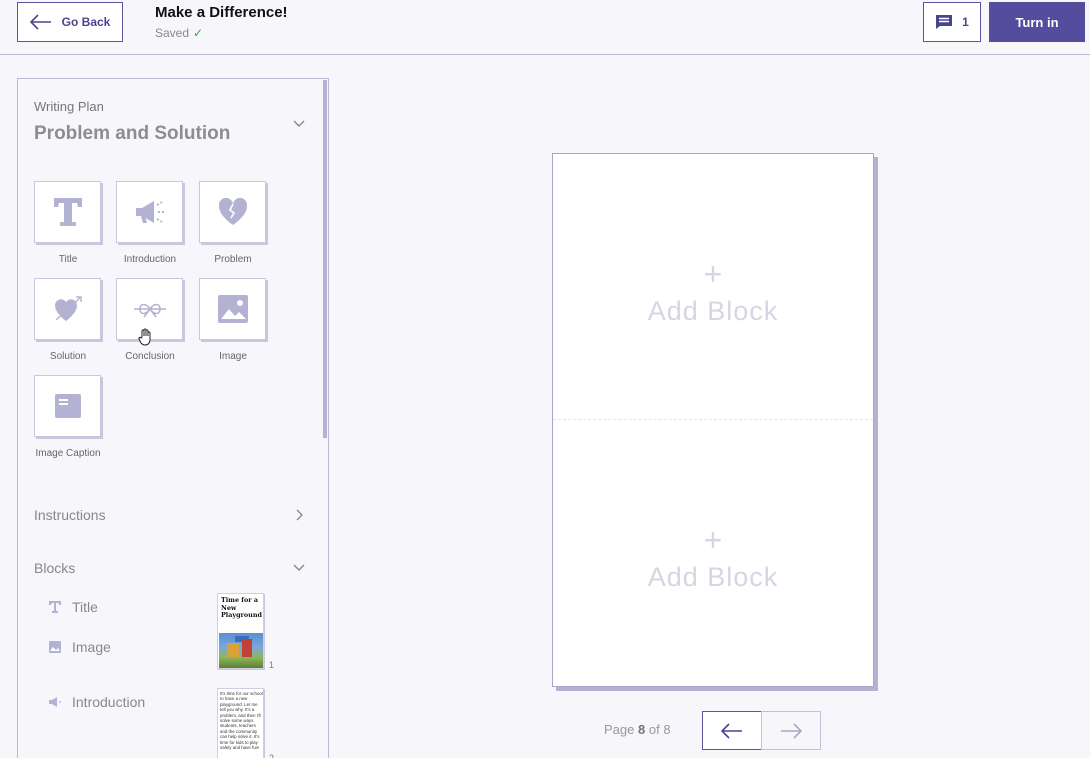 The height and width of the screenshot is (758, 1090). I want to click on tile-label: Title, so click(68, 259).